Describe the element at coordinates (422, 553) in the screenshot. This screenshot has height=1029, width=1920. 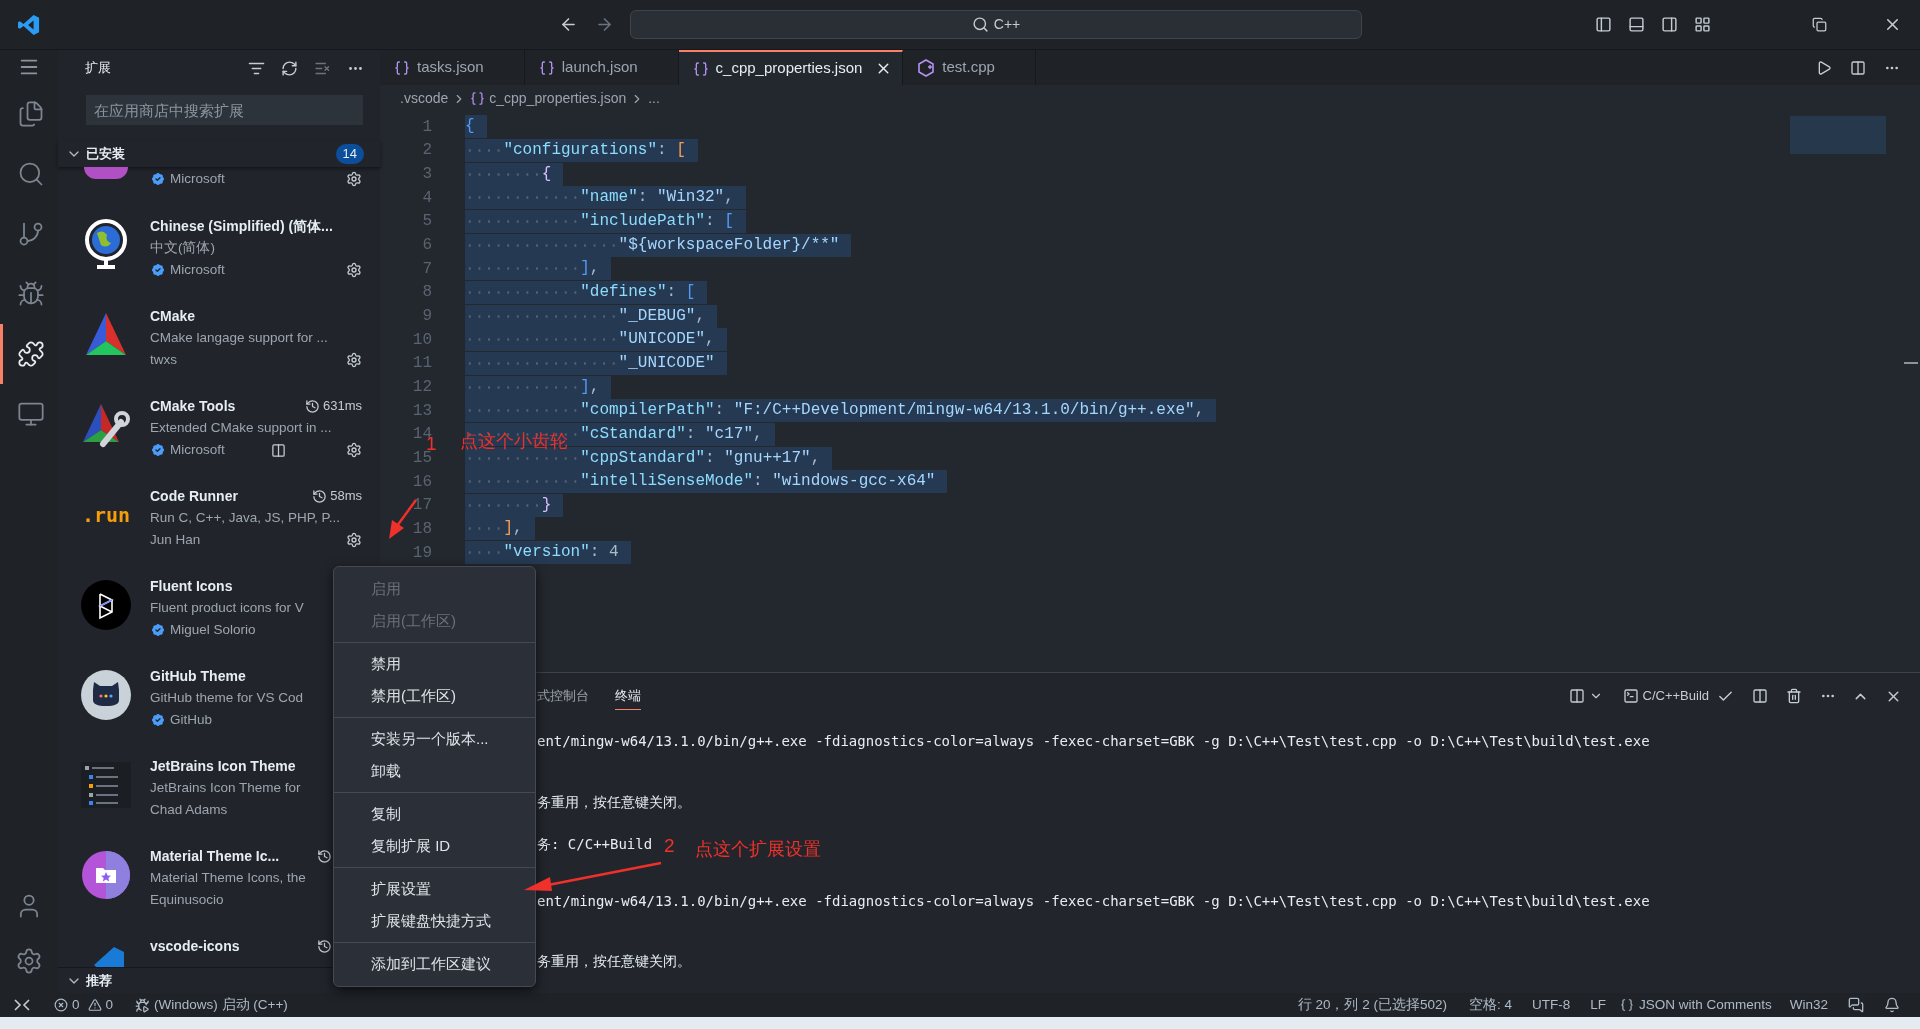
I see `line-number: 19` at that location.